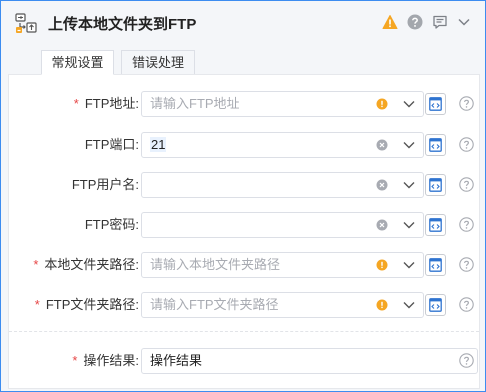  What do you see at coordinates (440, 22) in the screenshot?
I see `comment-icon` at bounding box center [440, 22].